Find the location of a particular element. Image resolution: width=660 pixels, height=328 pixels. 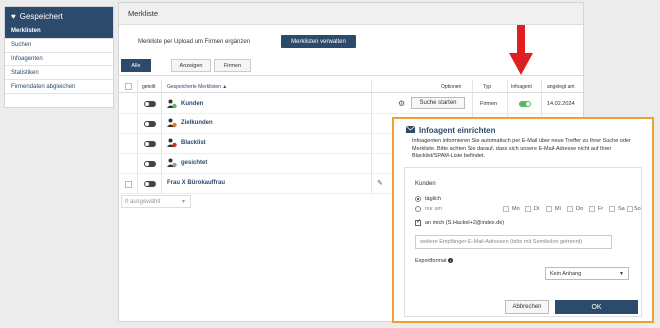

day-label: Mi is located at coordinates (558, 209).